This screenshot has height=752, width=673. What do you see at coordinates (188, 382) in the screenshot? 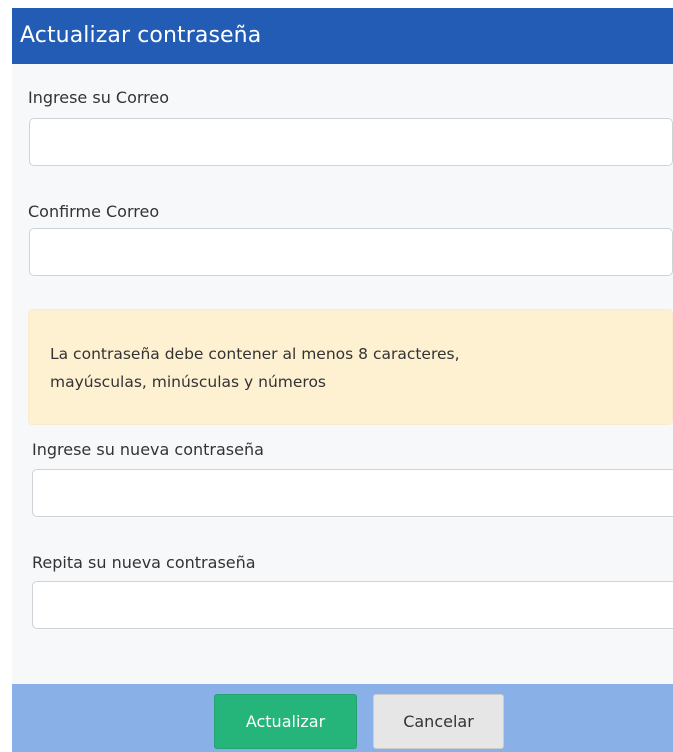
I see `password-requirements-line-2: mayúsculas, minúsculas y números` at bounding box center [188, 382].